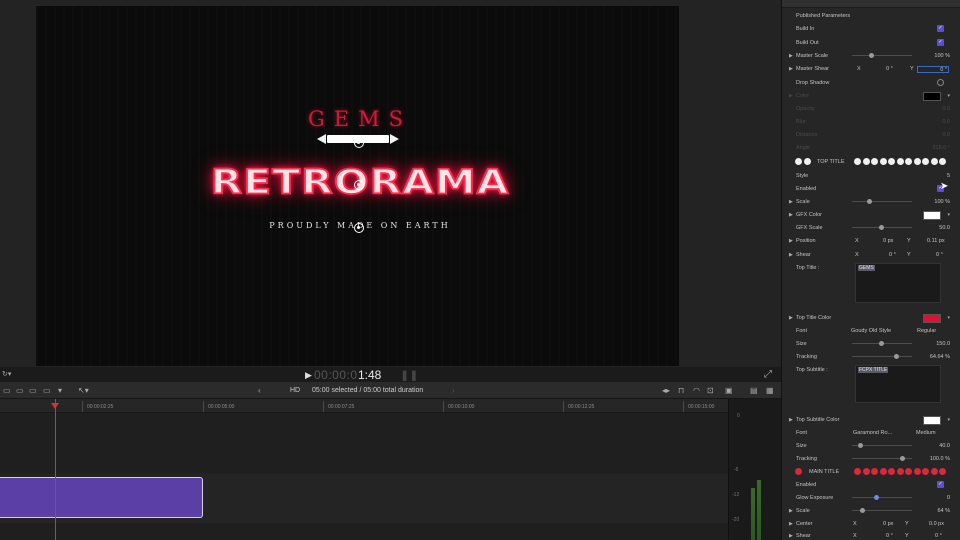 The image size is (960, 540). Describe the element at coordinates (926, 331) in the screenshot. I see `font-weight-select: Regular` at that location.